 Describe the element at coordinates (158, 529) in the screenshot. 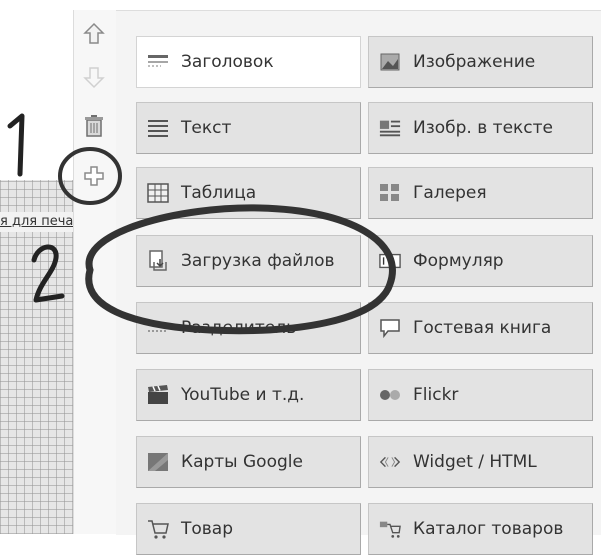

I see `product-icon` at that location.